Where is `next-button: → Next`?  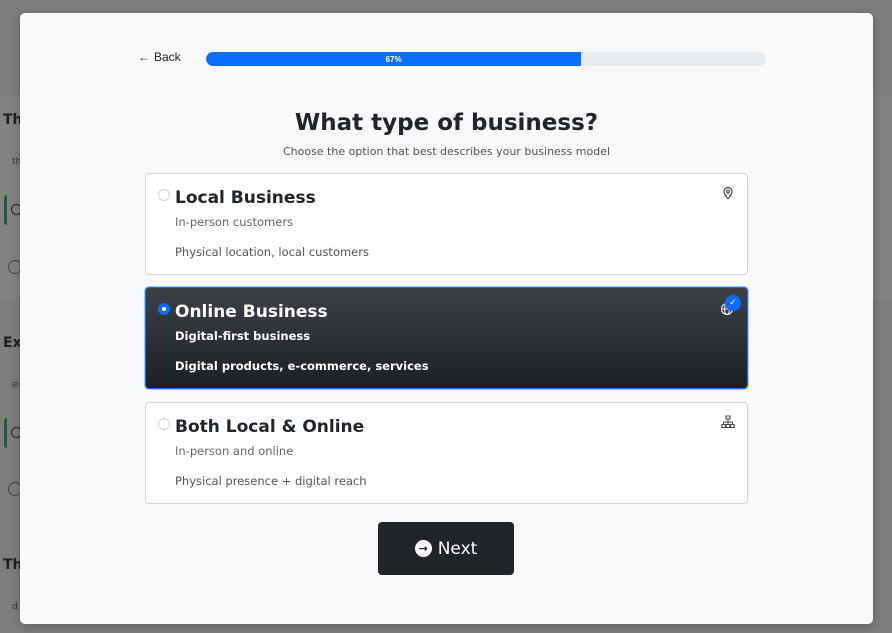 next-button: → Next is located at coordinates (446, 548).